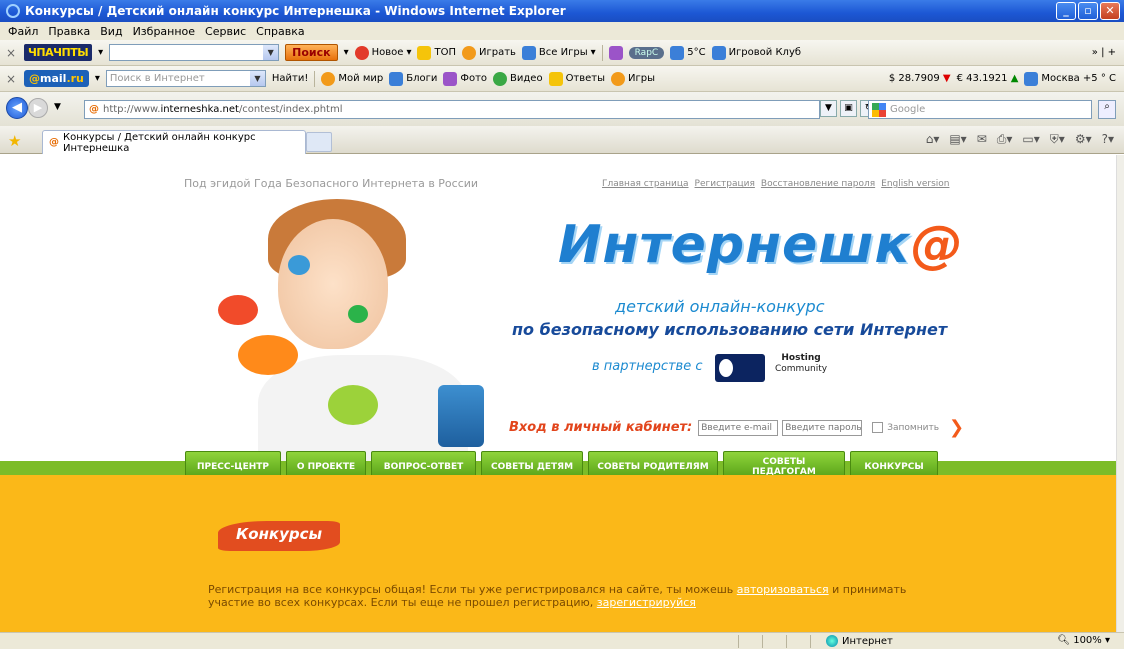 The height and width of the screenshot is (649, 1124). I want to click on forward-button: ▶, so click(38, 108).